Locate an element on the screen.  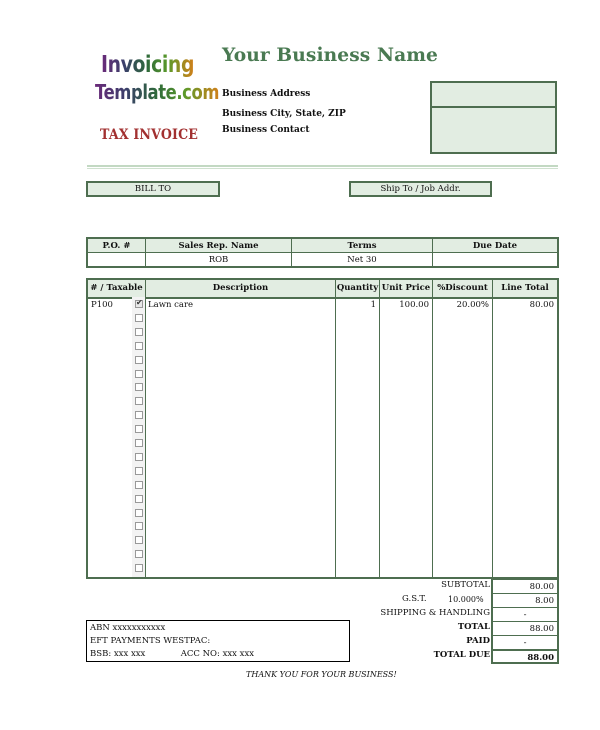
totals-box: 80.00 8.00 - 88.00 - 88.00 is located at coordinates (525, 621).